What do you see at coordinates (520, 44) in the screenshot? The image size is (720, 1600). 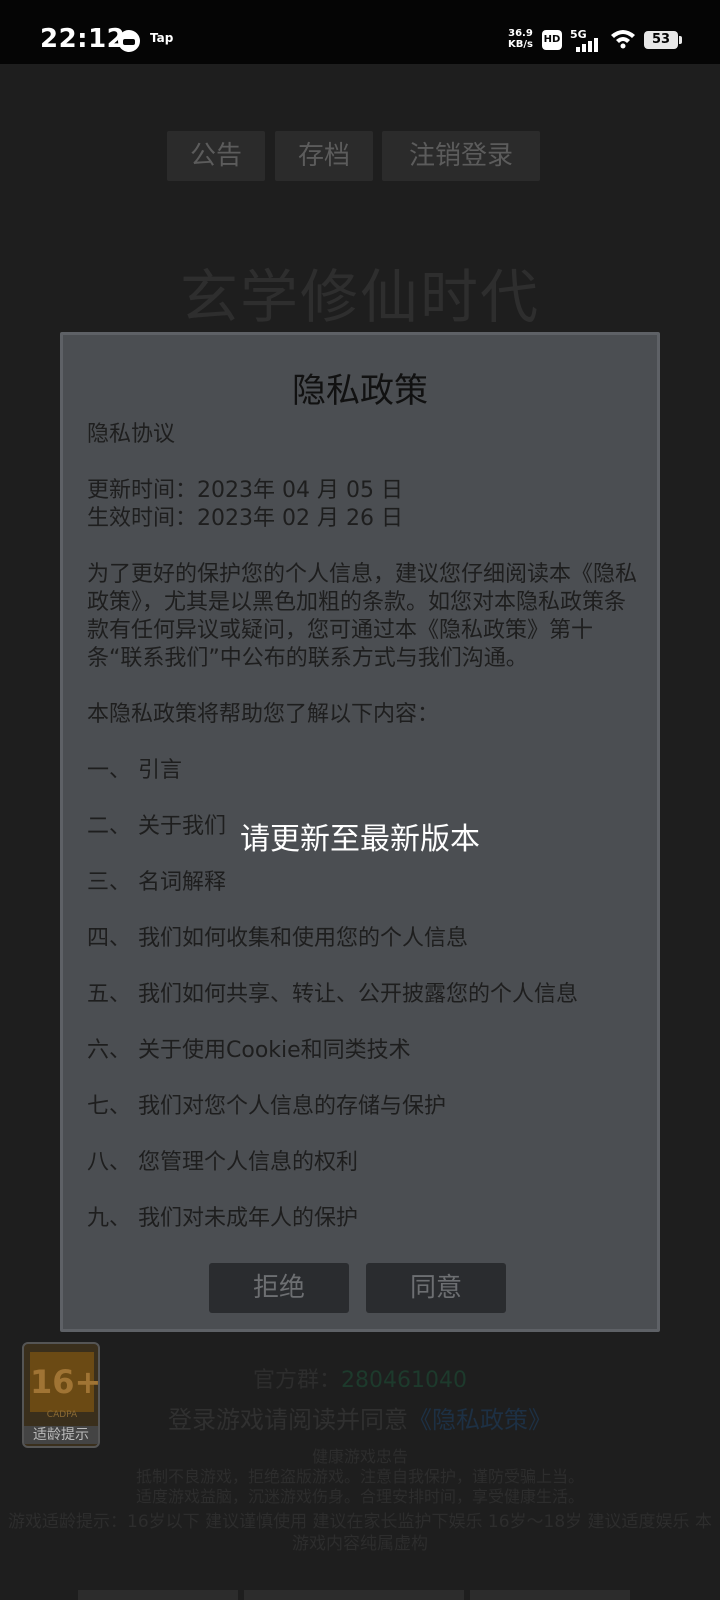 I see `network-speed-unit: KB/s` at bounding box center [520, 44].